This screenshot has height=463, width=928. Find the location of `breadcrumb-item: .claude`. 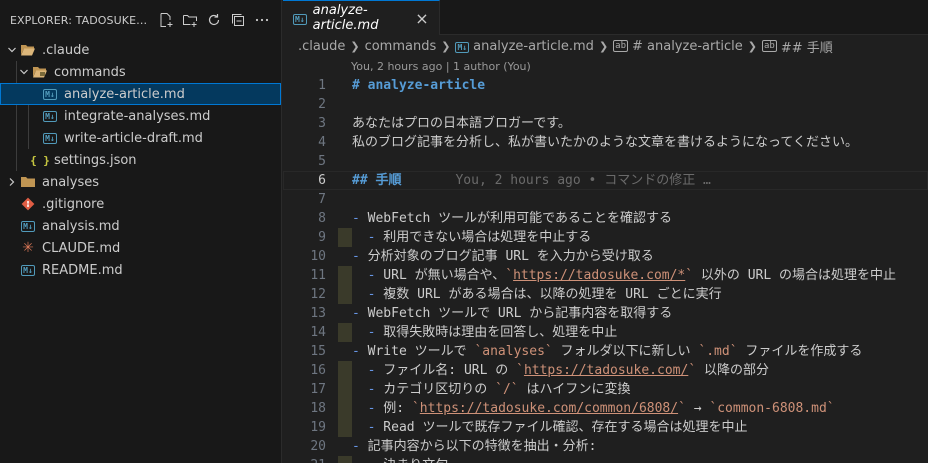

breadcrumb-item: .claude is located at coordinates (321, 46).